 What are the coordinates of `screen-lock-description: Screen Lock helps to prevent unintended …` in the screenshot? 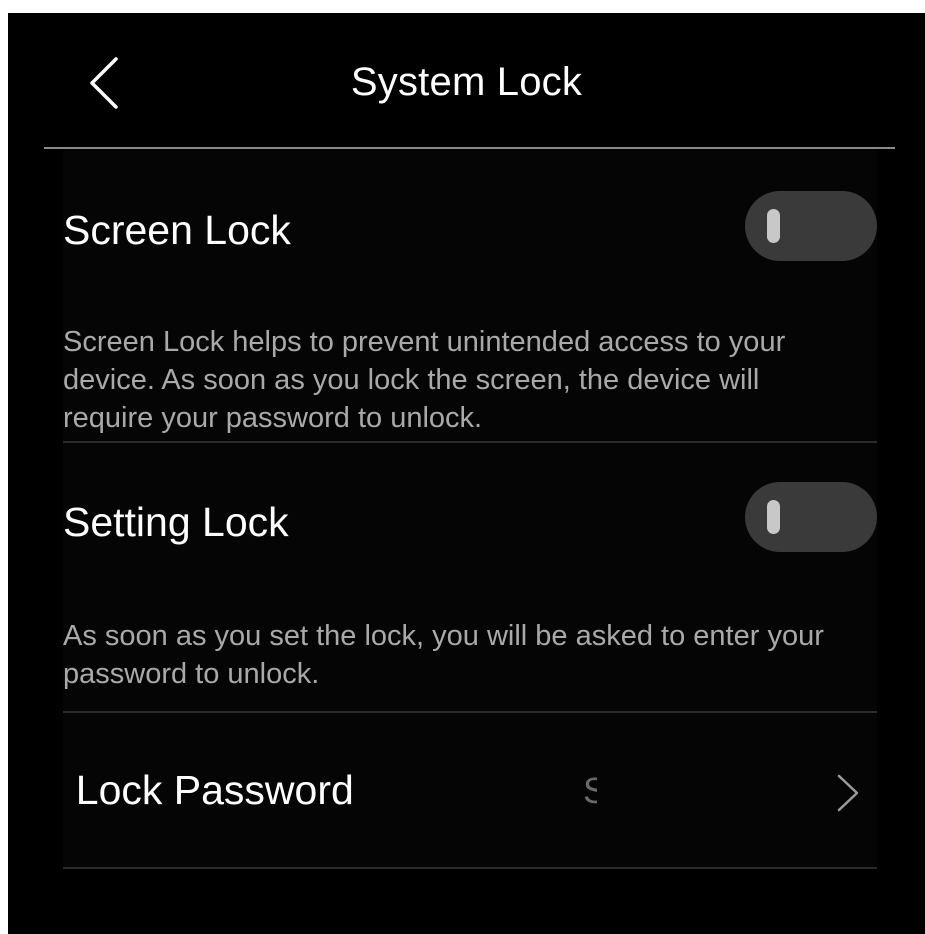 It's located at (424, 380).